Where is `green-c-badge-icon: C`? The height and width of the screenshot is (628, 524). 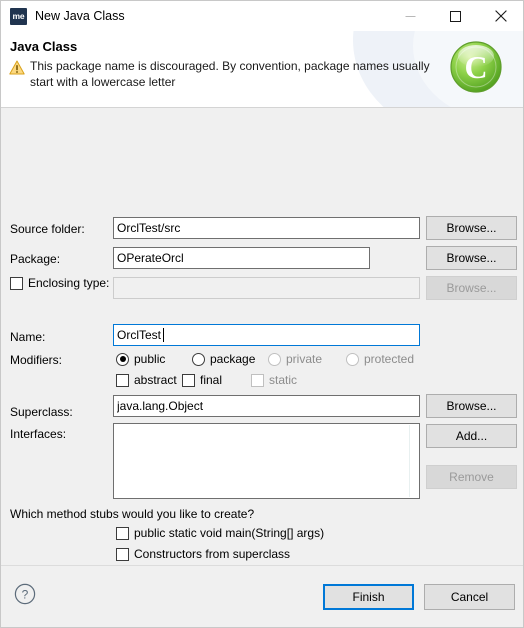
green-c-badge-icon: C is located at coordinates (476, 67).